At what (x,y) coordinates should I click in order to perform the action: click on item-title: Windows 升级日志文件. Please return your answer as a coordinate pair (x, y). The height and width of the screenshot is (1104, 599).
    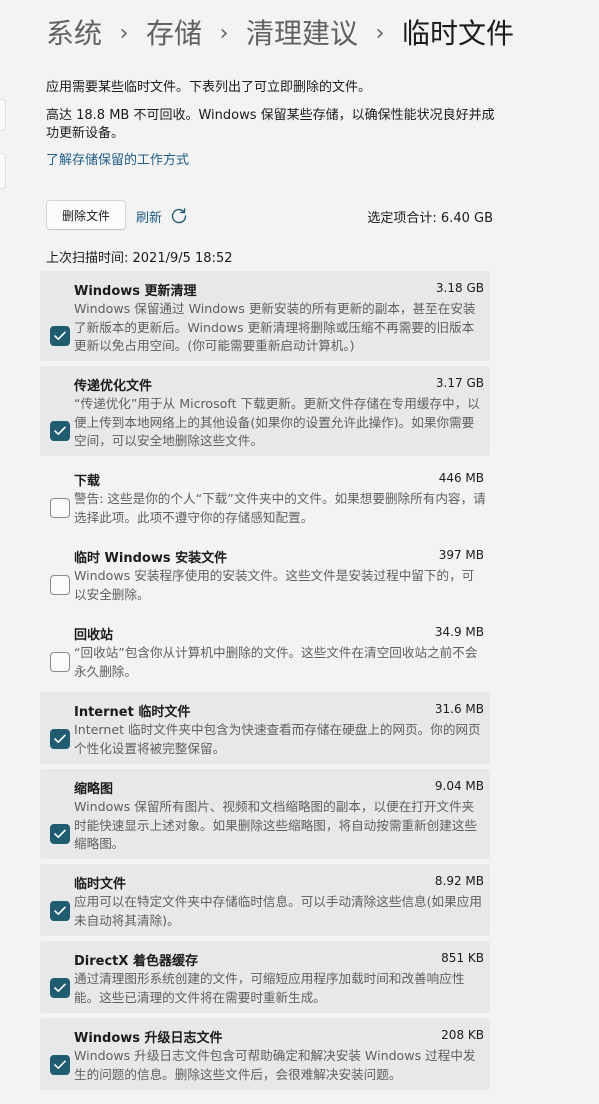
    Looking at the image, I should click on (148, 1038).